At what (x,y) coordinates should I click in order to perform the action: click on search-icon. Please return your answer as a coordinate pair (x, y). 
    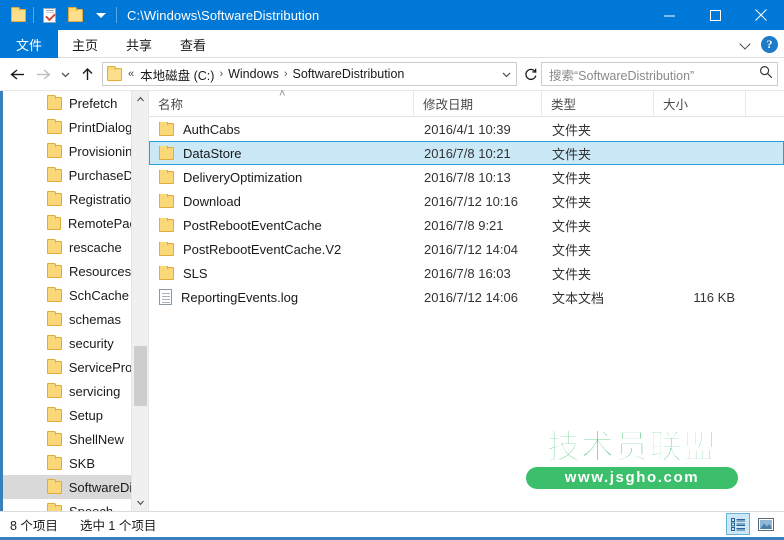
    Looking at the image, I should click on (766, 74).